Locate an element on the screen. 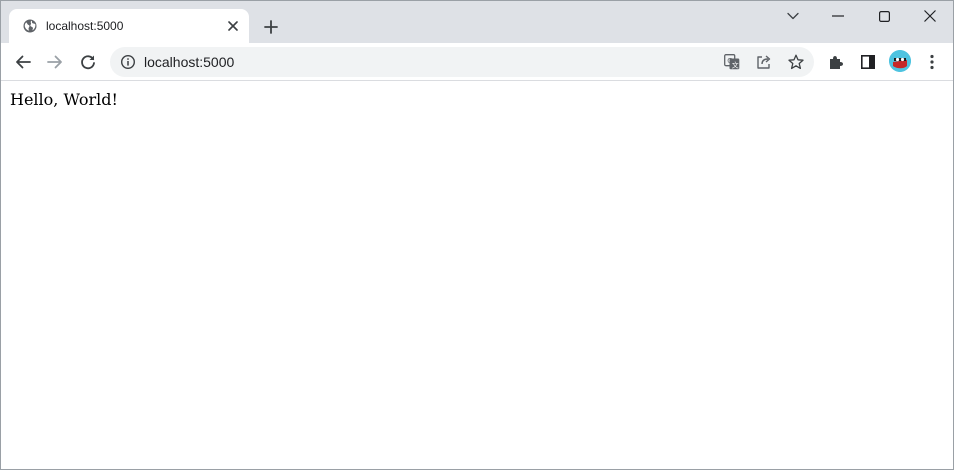 The width and height of the screenshot is (954, 470). arrow-left-icon is located at coordinates (23, 62).